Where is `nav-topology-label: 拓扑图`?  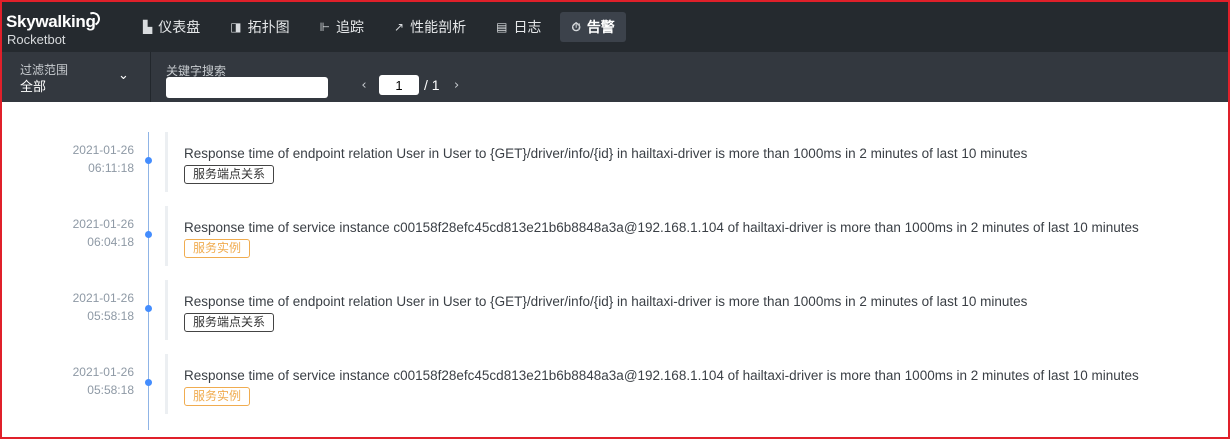 nav-topology-label: 拓扑图 is located at coordinates (268, 27).